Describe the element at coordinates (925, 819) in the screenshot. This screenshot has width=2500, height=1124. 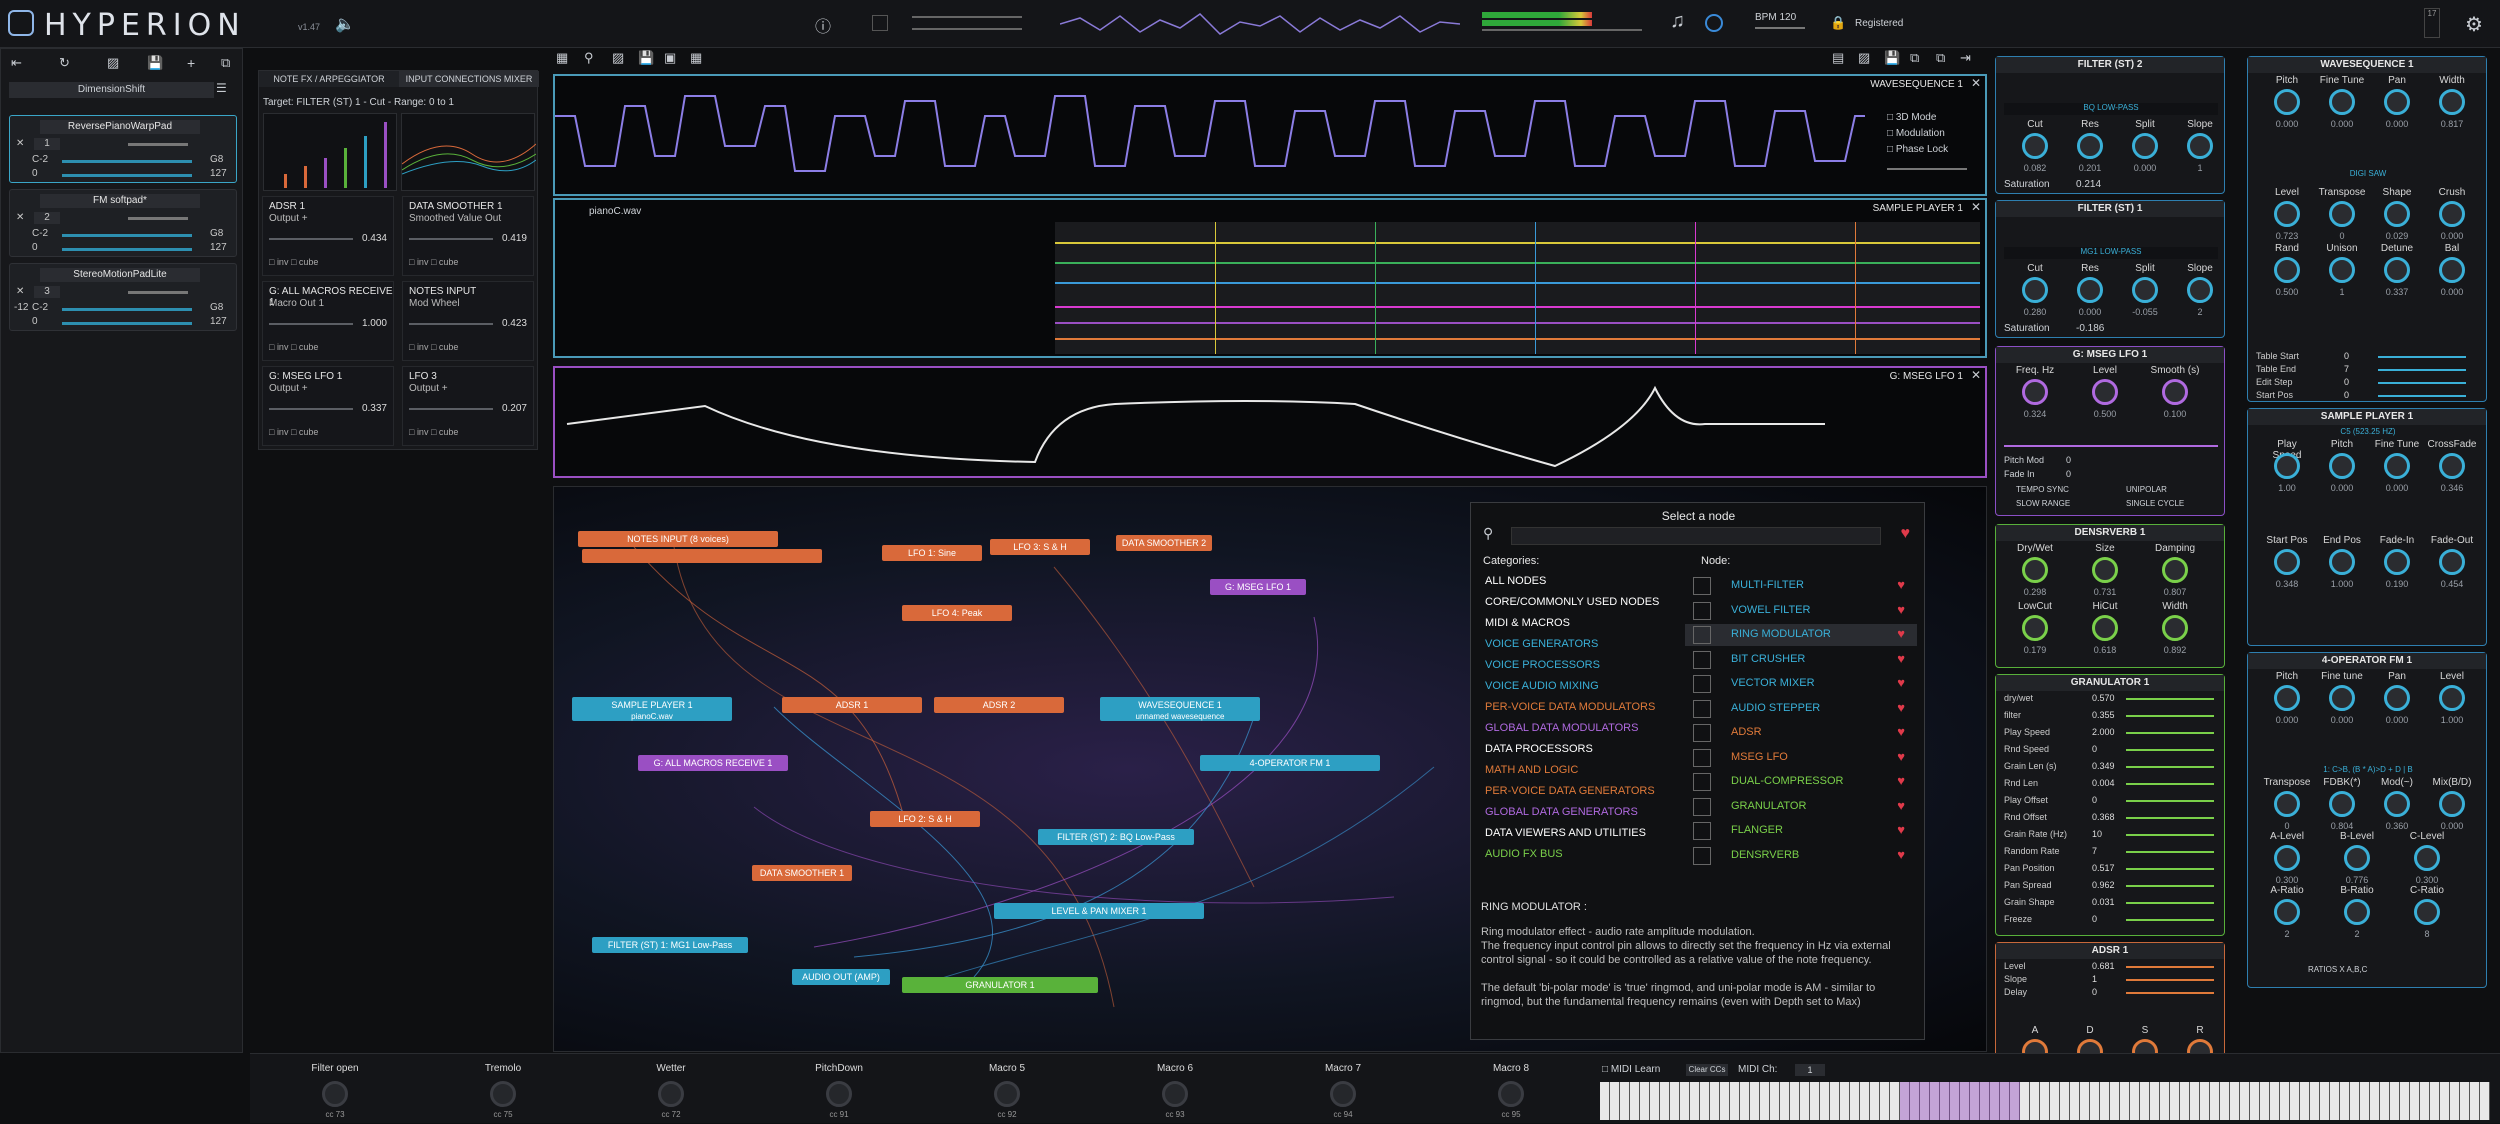
I see `node-lfo-2: LFO 2: S & H` at that location.